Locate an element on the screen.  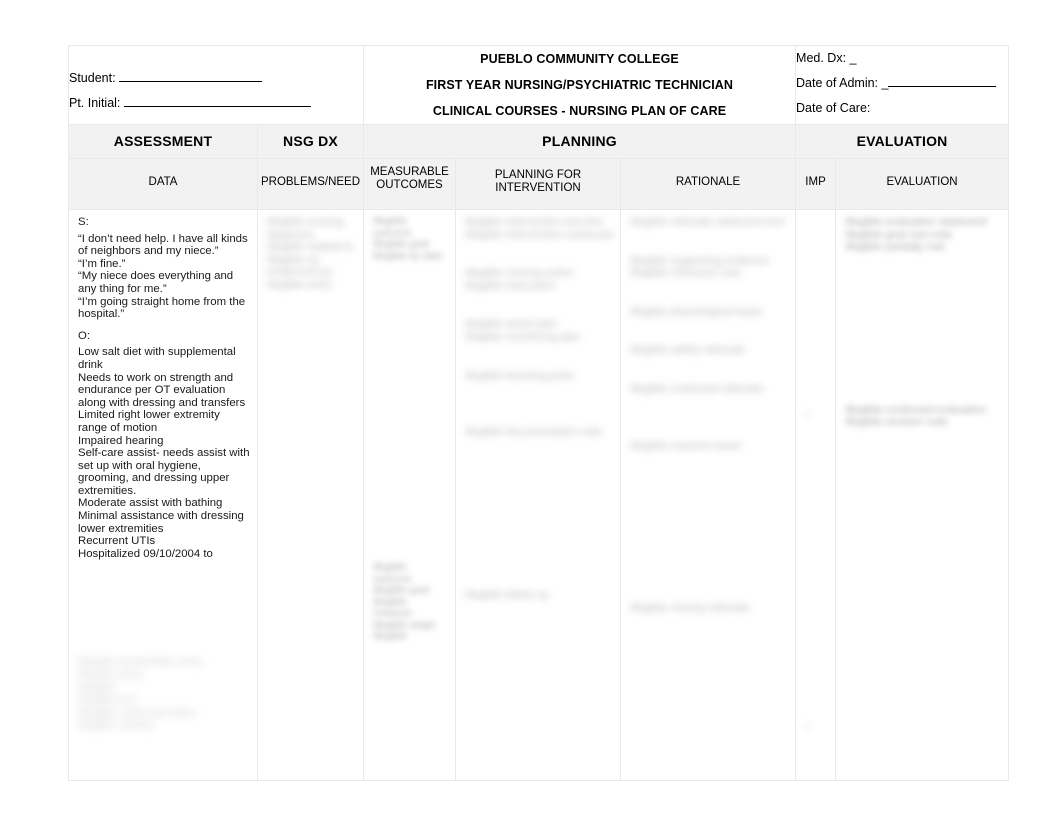
redacted-line: Illegible continued rationale is located at coordinates (697, 388).